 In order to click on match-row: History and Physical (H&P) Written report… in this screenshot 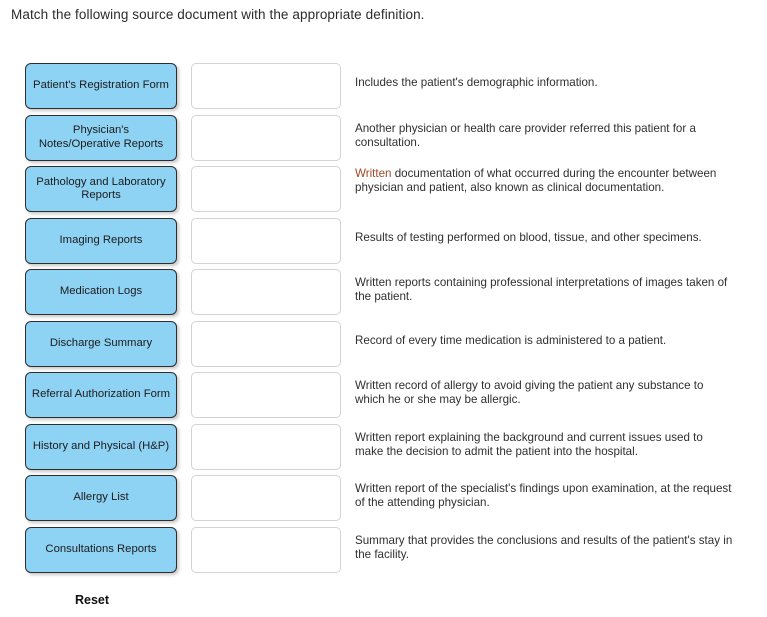, I will do `click(383, 449)`.